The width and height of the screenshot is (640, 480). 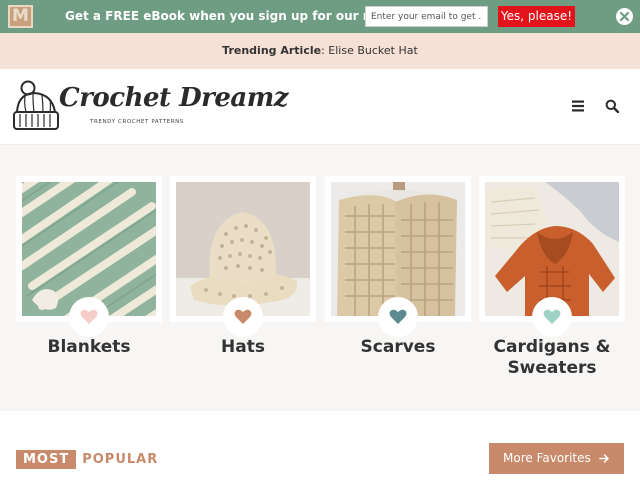 I want to click on category-card-blankets: Blankets, so click(x=89, y=267).